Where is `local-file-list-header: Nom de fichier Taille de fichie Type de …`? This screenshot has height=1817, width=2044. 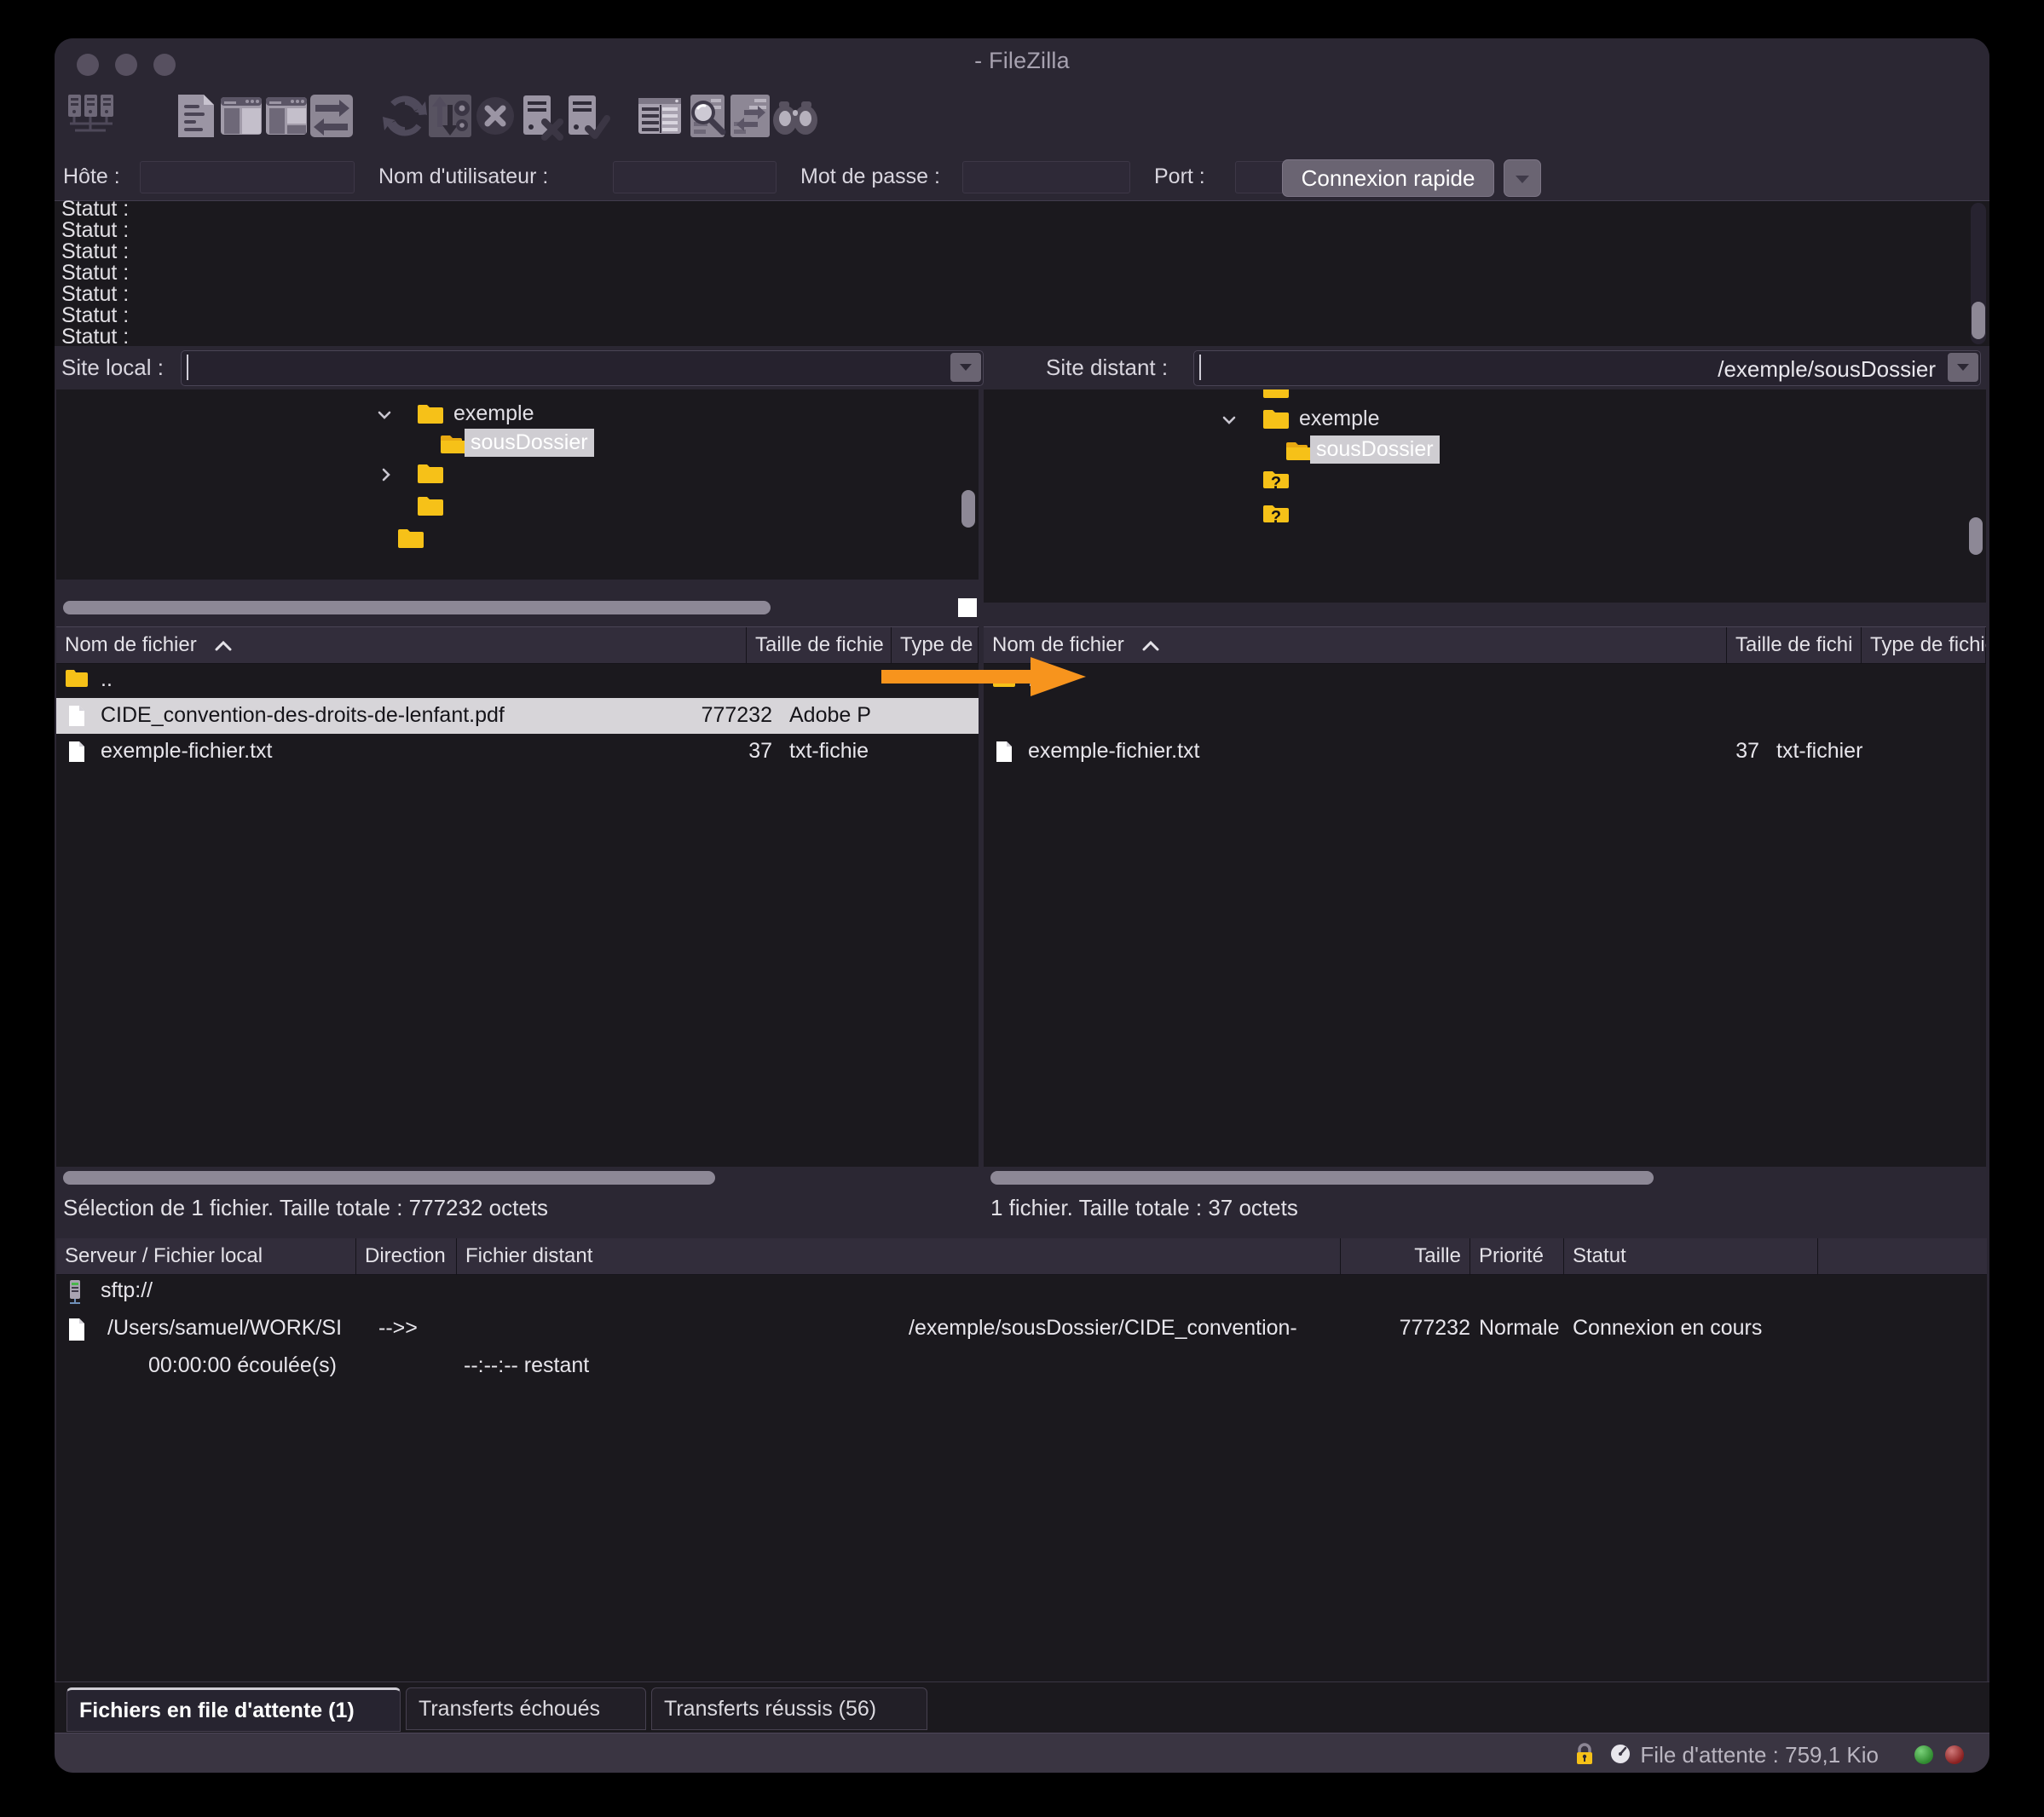 local-file-list-header: Nom de fichier Taille de fichie Type de … is located at coordinates (517, 645).